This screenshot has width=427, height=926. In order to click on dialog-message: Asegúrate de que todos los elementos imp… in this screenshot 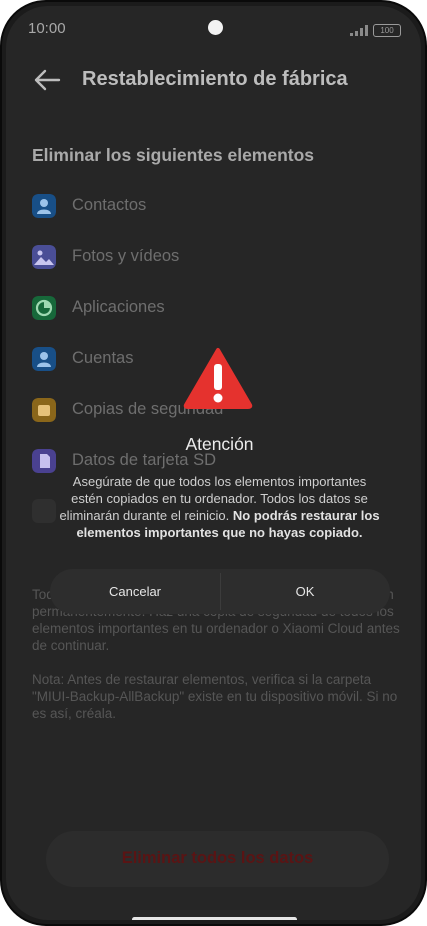, I will do `click(219, 507)`.